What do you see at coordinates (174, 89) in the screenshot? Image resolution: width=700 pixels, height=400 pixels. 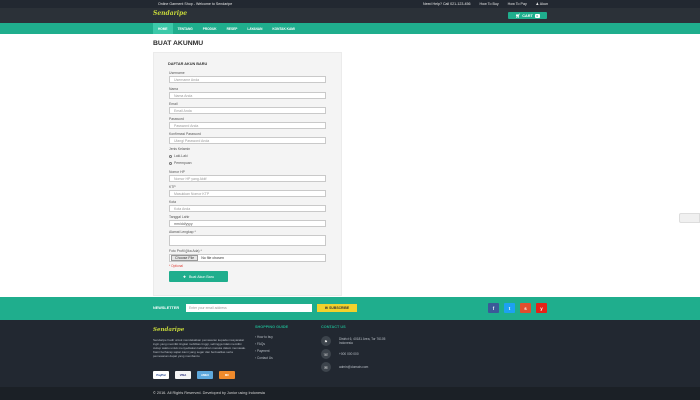 I see `name-label: Nama` at bounding box center [174, 89].